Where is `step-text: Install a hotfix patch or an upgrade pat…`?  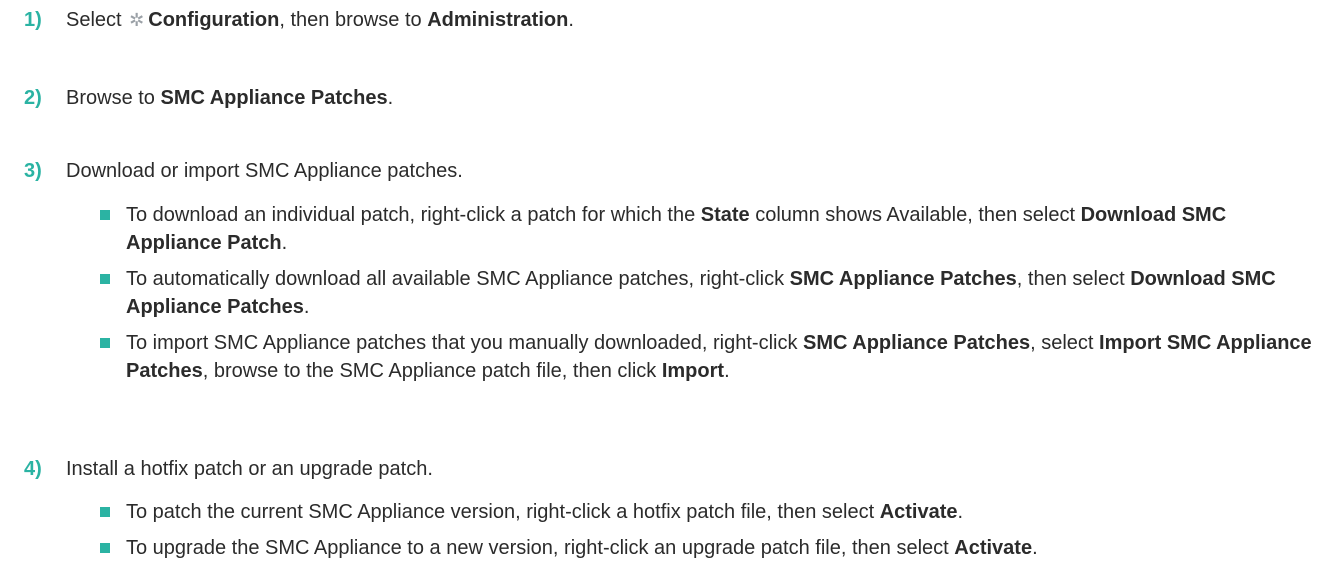 step-text: Install a hotfix patch or an upgrade pat… is located at coordinates (249, 469).